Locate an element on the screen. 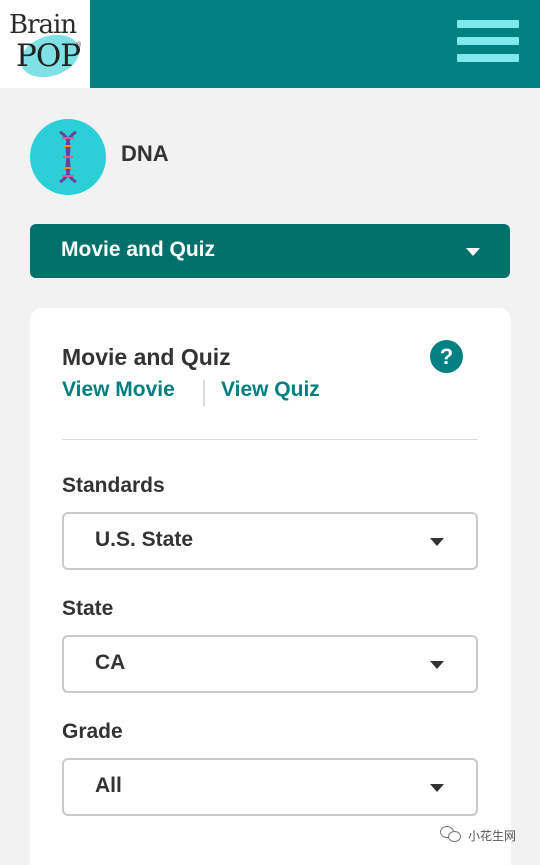 The height and width of the screenshot is (865, 540). standards-value: U.S. State is located at coordinates (144, 539).